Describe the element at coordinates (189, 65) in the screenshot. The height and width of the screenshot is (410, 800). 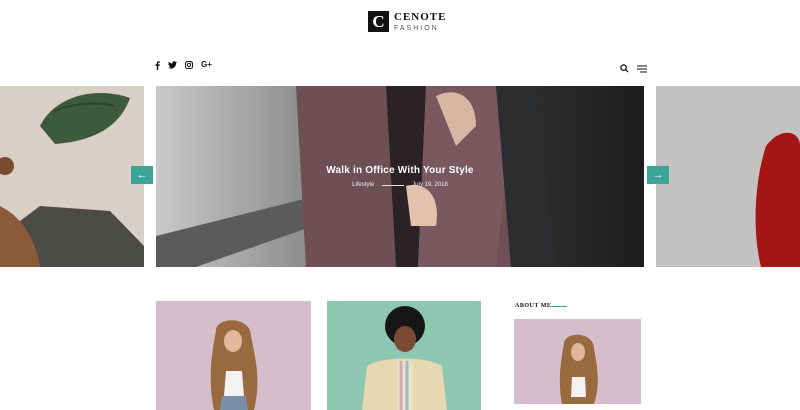
I see `instagram-icon` at that location.